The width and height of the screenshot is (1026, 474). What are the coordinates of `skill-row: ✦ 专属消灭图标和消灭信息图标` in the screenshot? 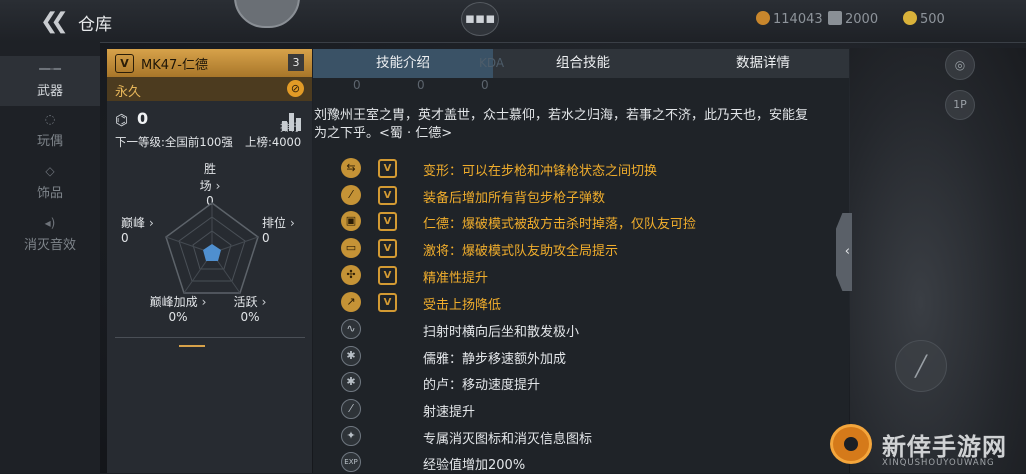 It's located at (586, 437).